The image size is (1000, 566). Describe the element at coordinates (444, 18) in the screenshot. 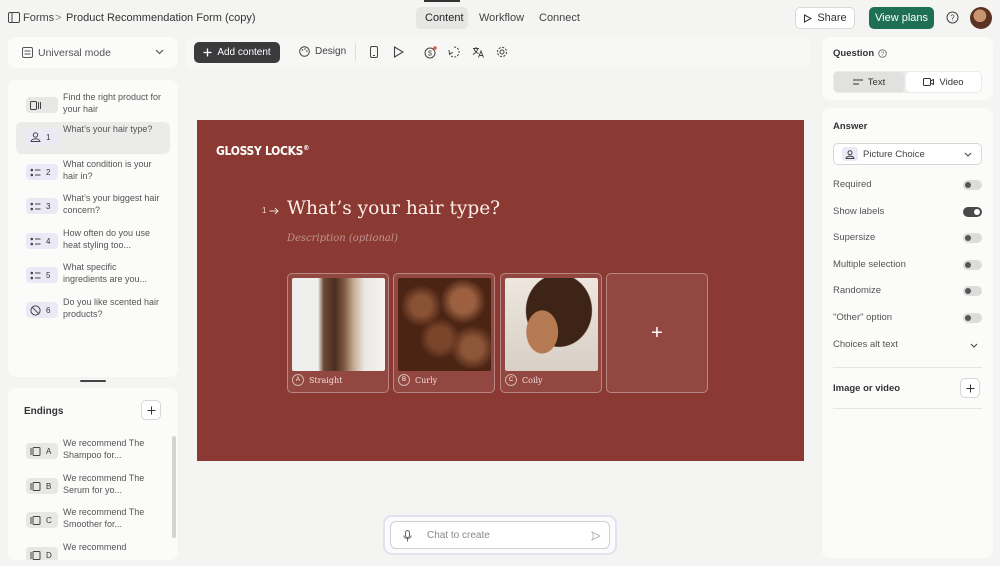

I see `tab-content: Content` at that location.